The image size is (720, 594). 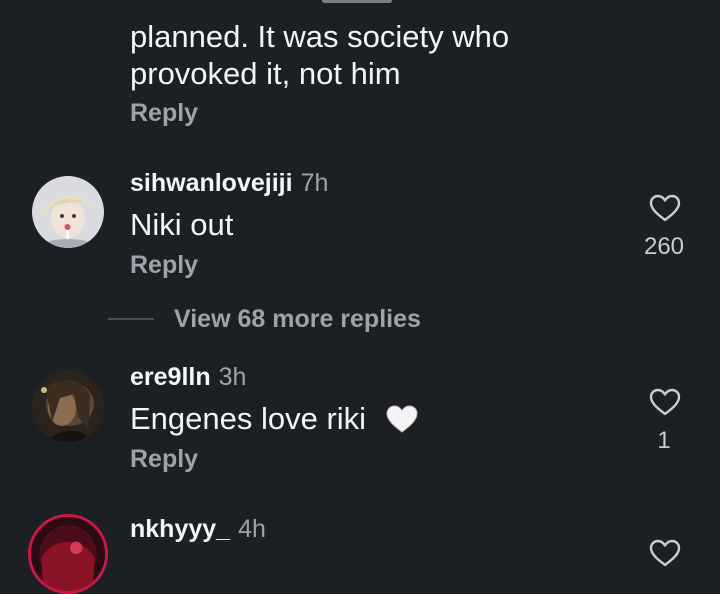 I want to click on comment-time: 4h, so click(x=252, y=529).